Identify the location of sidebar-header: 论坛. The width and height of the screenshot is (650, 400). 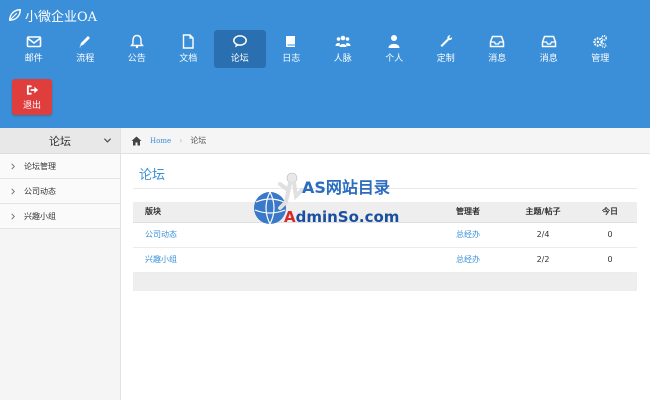
(60, 141).